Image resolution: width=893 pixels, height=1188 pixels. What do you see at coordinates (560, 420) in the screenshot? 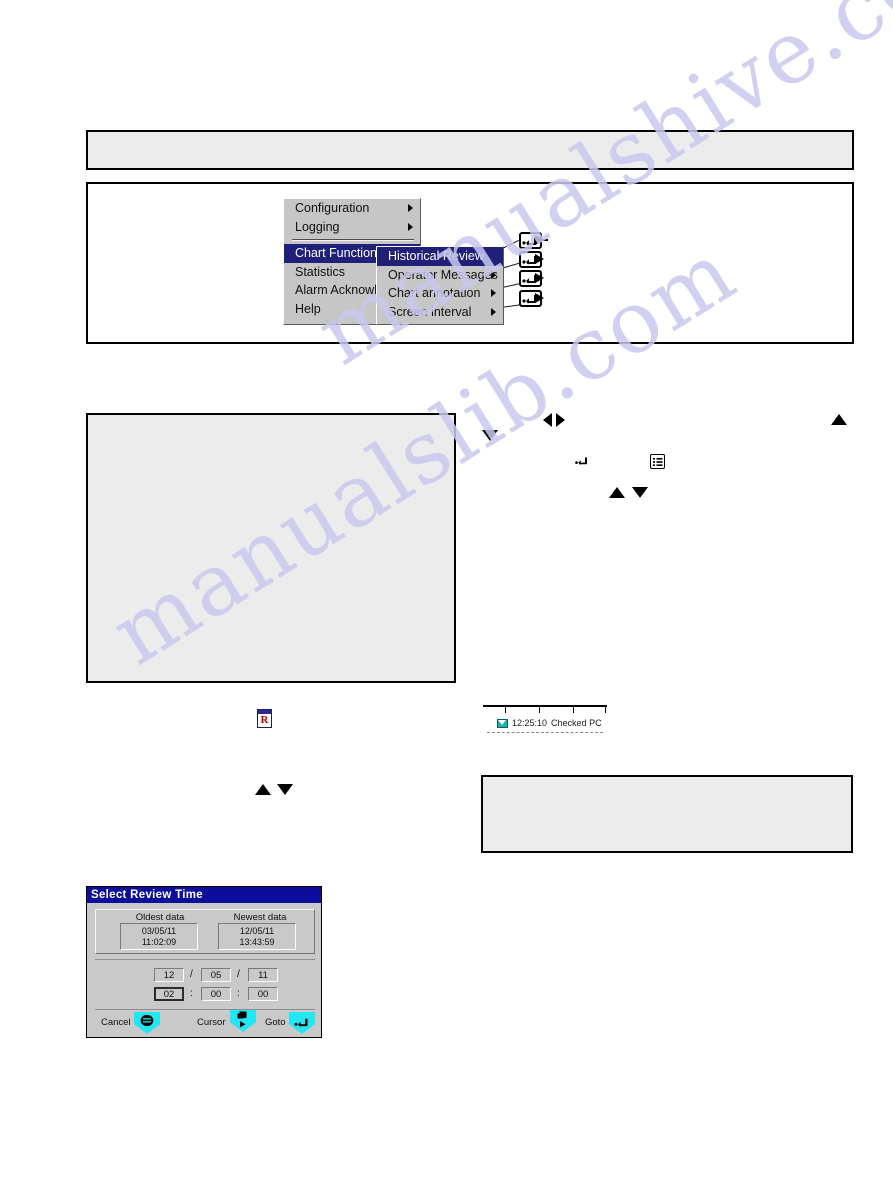
I see `triangle-right-icon` at bounding box center [560, 420].